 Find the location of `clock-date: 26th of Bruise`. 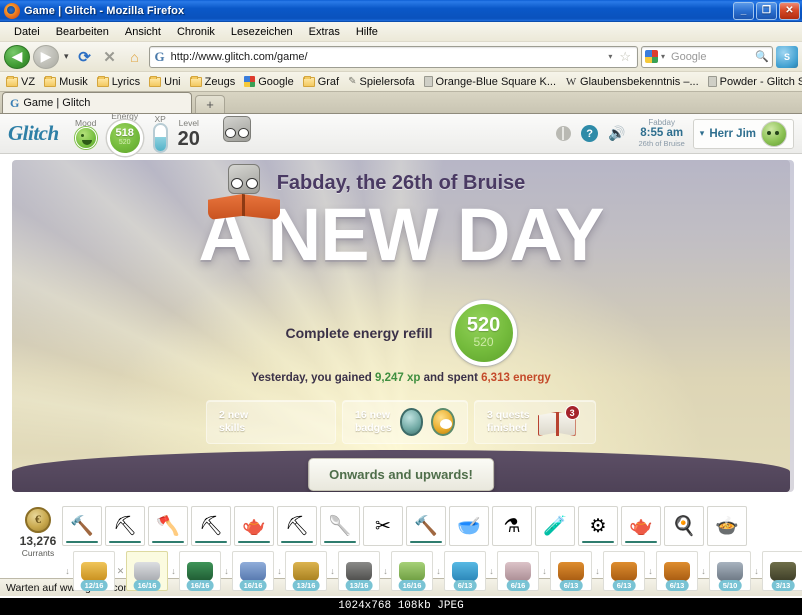

clock-date: 26th of Bruise is located at coordinates (661, 144).